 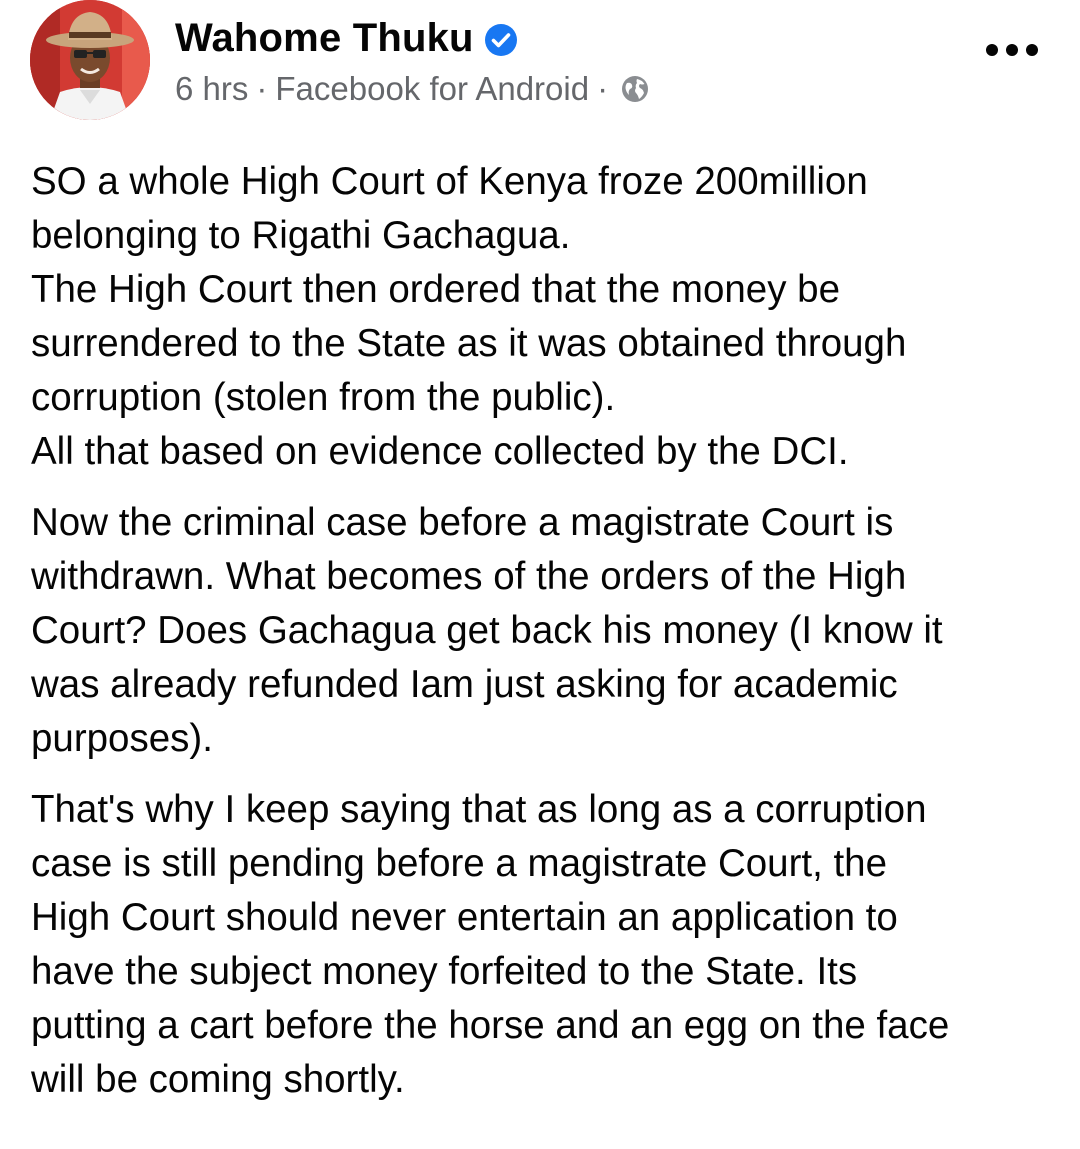 What do you see at coordinates (635, 89) in the screenshot?
I see `globe-icon` at bounding box center [635, 89].